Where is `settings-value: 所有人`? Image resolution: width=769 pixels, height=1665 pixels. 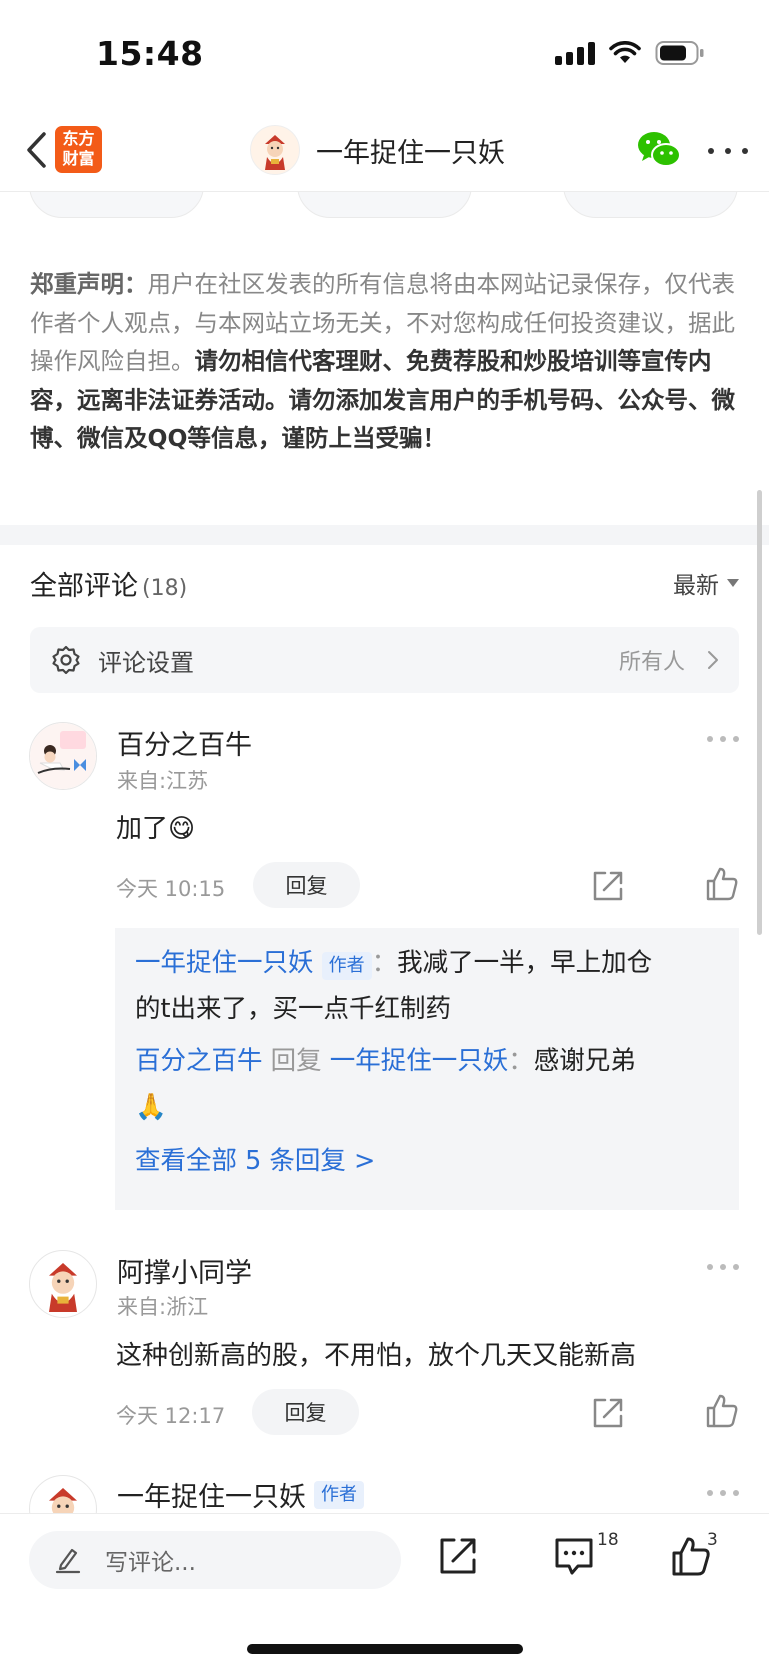
settings-value: 所有人 is located at coordinates (651, 662).